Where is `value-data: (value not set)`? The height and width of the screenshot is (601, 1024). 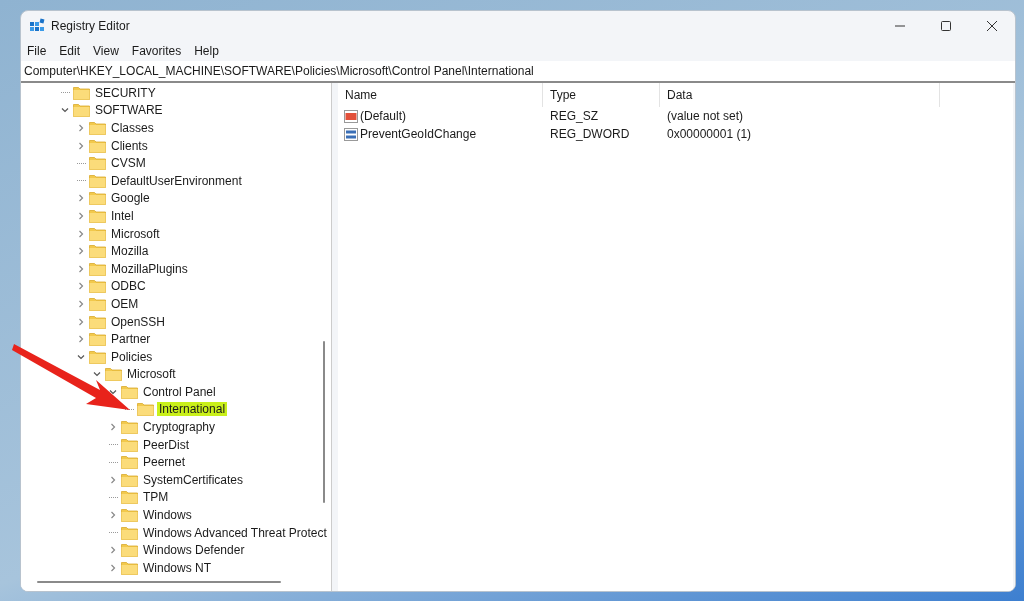
value-data: (value not set) is located at coordinates (705, 116).